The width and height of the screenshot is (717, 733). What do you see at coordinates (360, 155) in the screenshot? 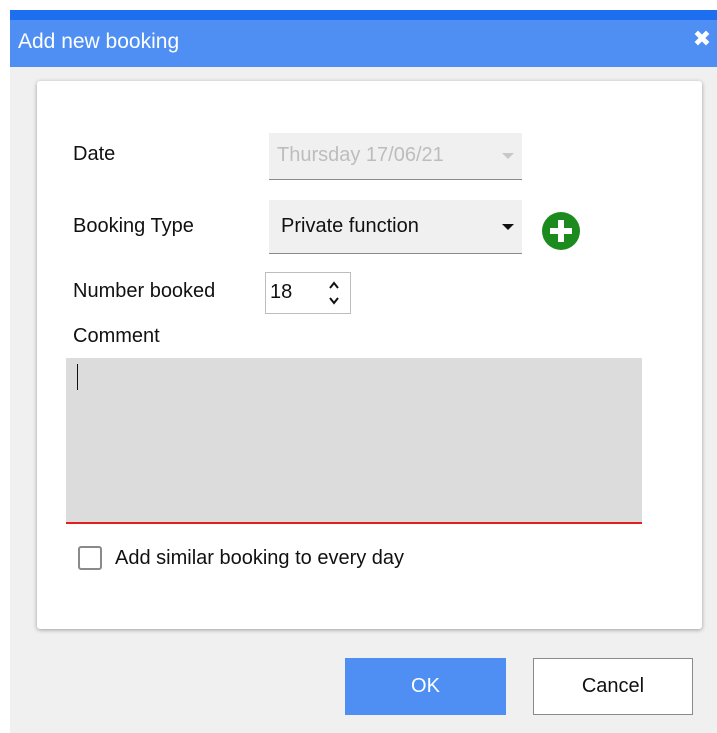
I see `date-value: Thursday 17/06/21` at bounding box center [360, 155].